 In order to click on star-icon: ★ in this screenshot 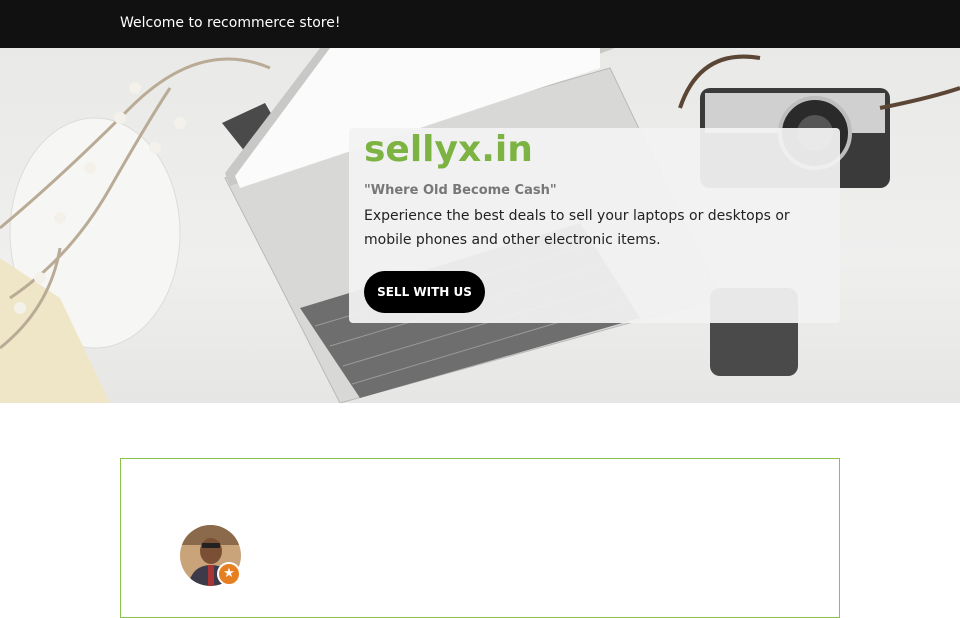, I will do `click(229, 574)`.